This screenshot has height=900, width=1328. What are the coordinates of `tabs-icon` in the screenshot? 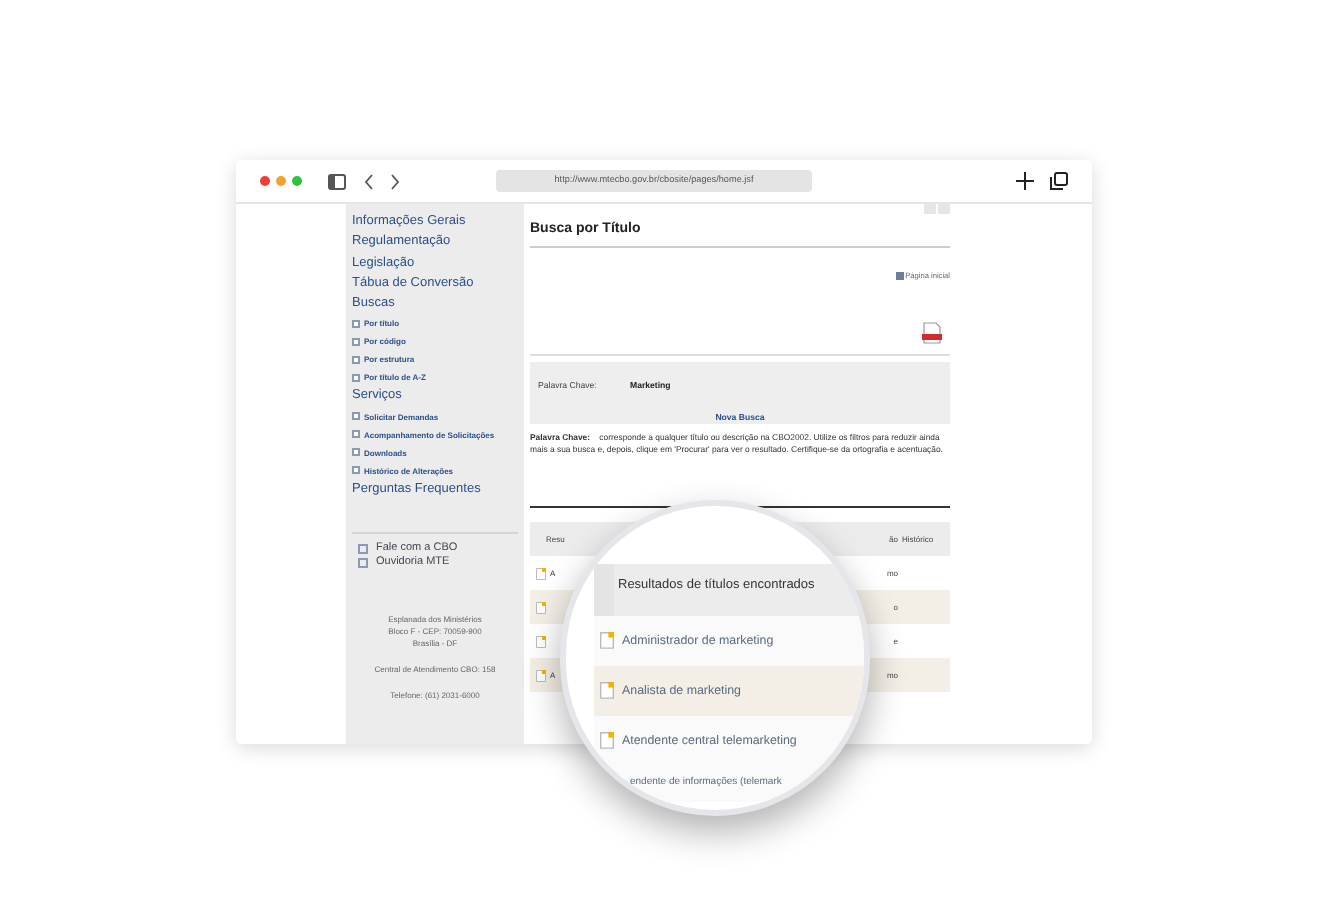 It's located at (1059, 181).